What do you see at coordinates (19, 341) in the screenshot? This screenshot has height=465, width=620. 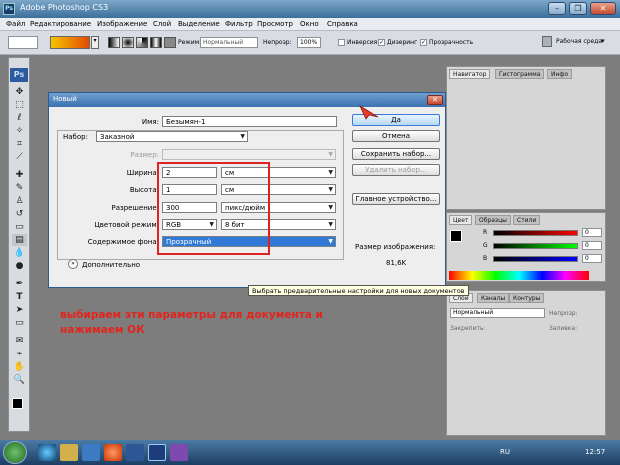 I see `notes-tool-icon: ✉` at bounding box center [19, 341].